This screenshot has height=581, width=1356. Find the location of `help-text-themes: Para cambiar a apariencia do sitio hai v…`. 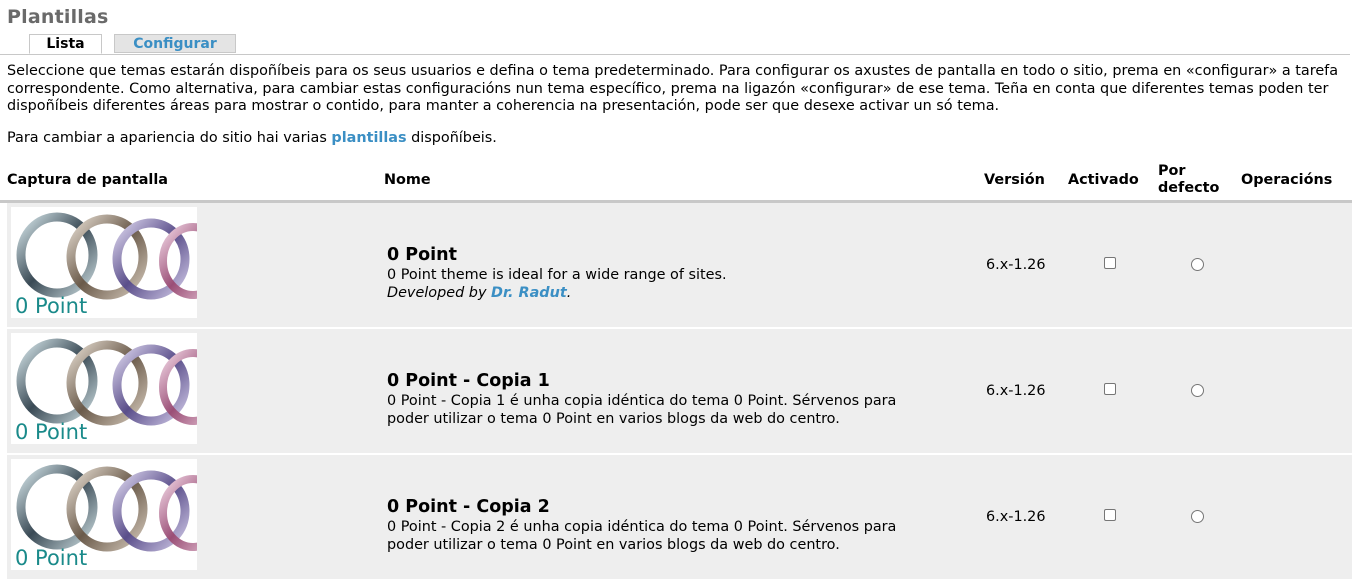

help-text-themes: Para cambiar a apariencia do sitio hai v… is located at coordinates (252, 139).